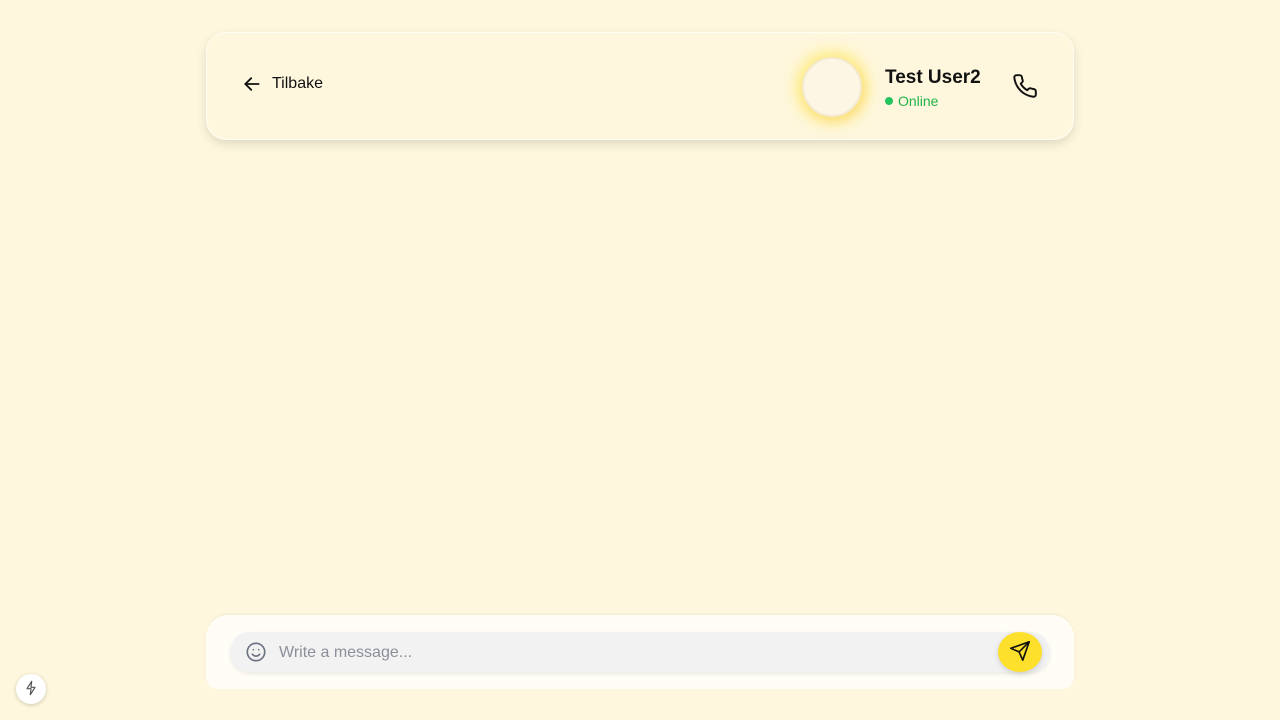 The image size is (1280, 720). I want to click on message-composer, so click(640, 652).